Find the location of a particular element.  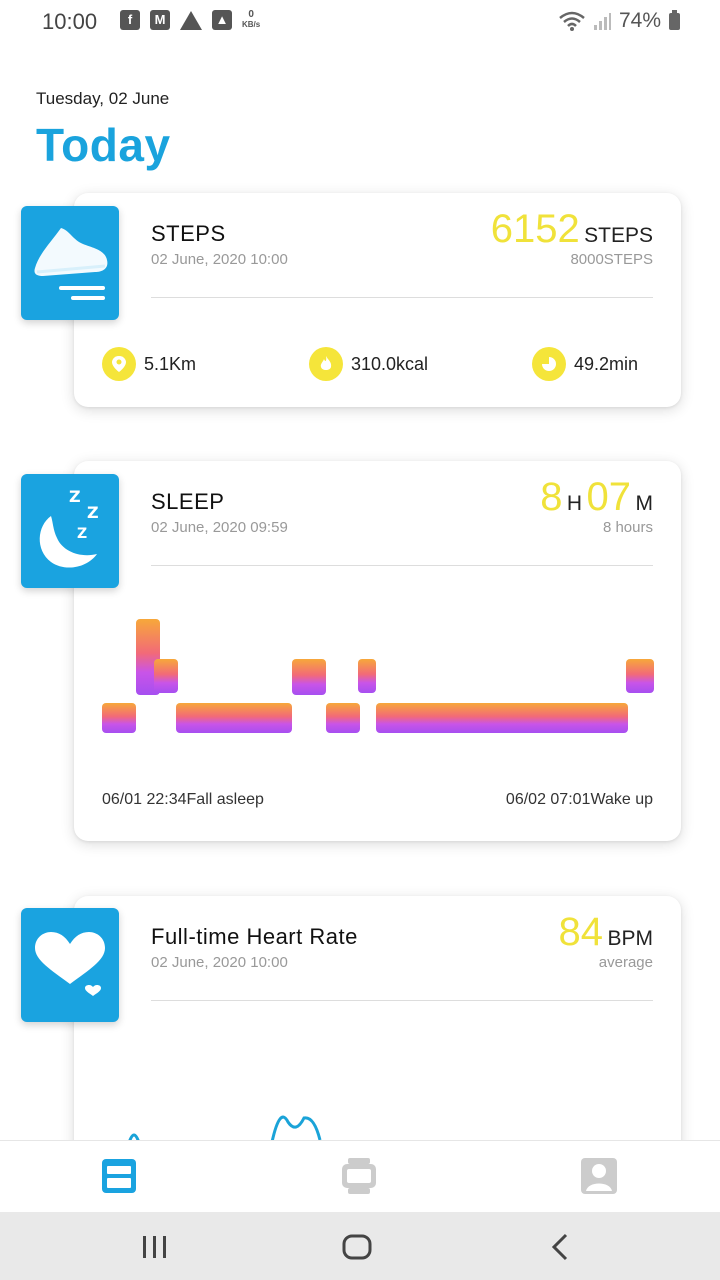

status-bar: 10:00 f M ▲ 0 KB/s 74% is located at coordinates (360, 22).